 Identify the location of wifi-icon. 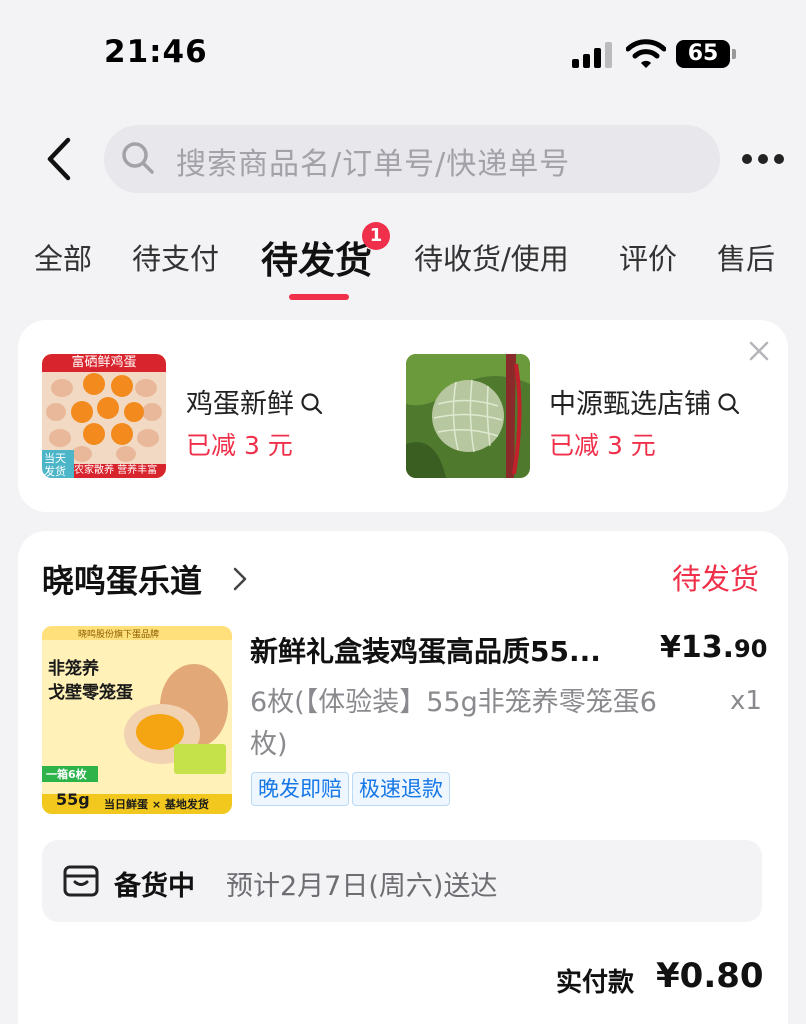
(646, 53).